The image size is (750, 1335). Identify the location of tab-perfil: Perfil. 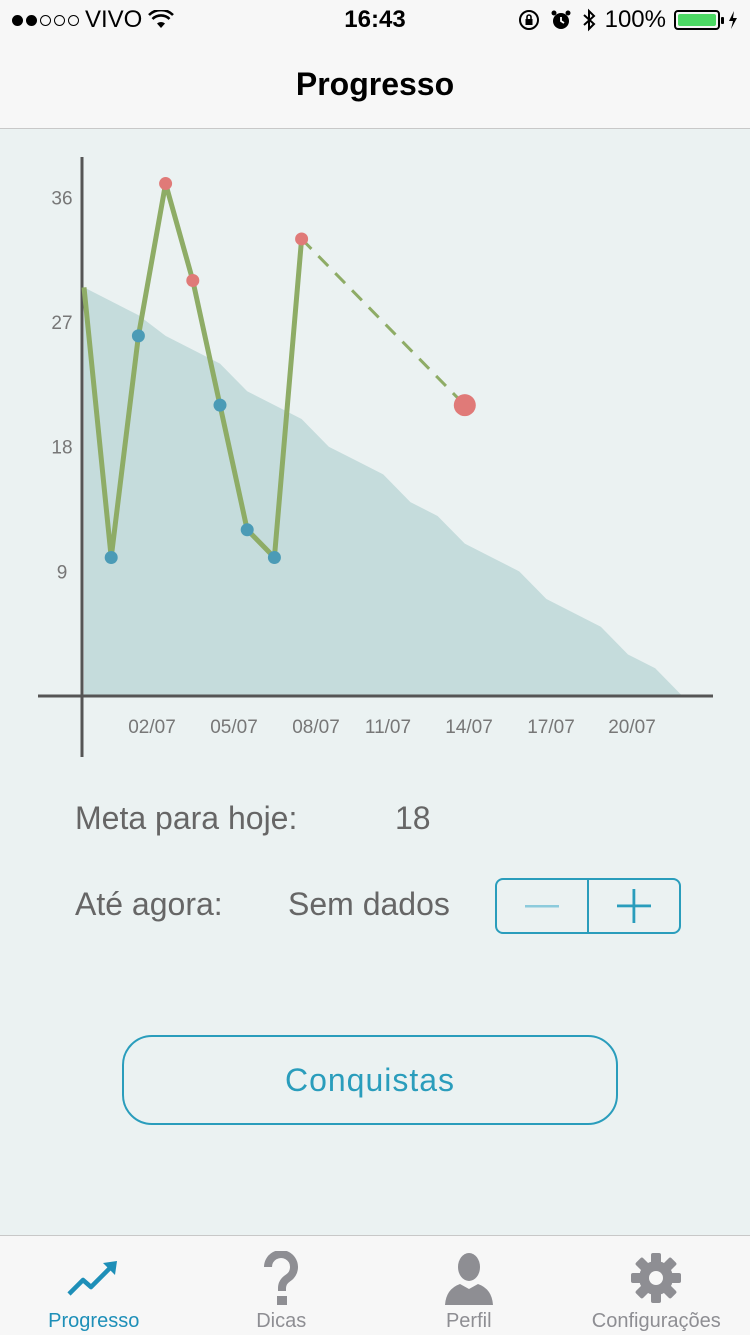
(469, 1285).